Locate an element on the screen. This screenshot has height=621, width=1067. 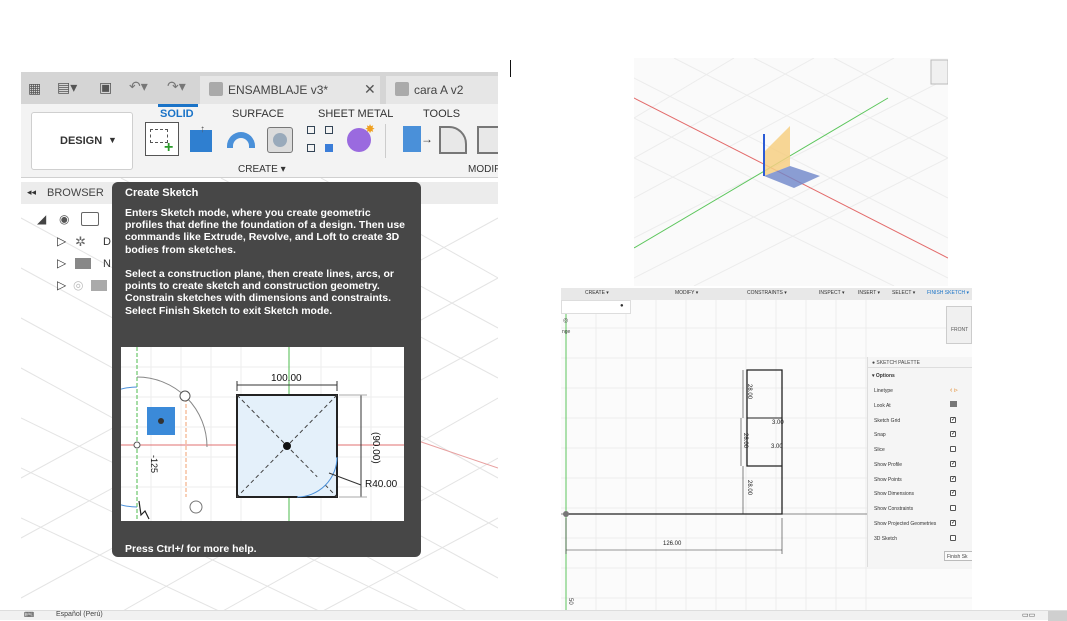
press-pull-icon: → is located at coordinates (416, 139).